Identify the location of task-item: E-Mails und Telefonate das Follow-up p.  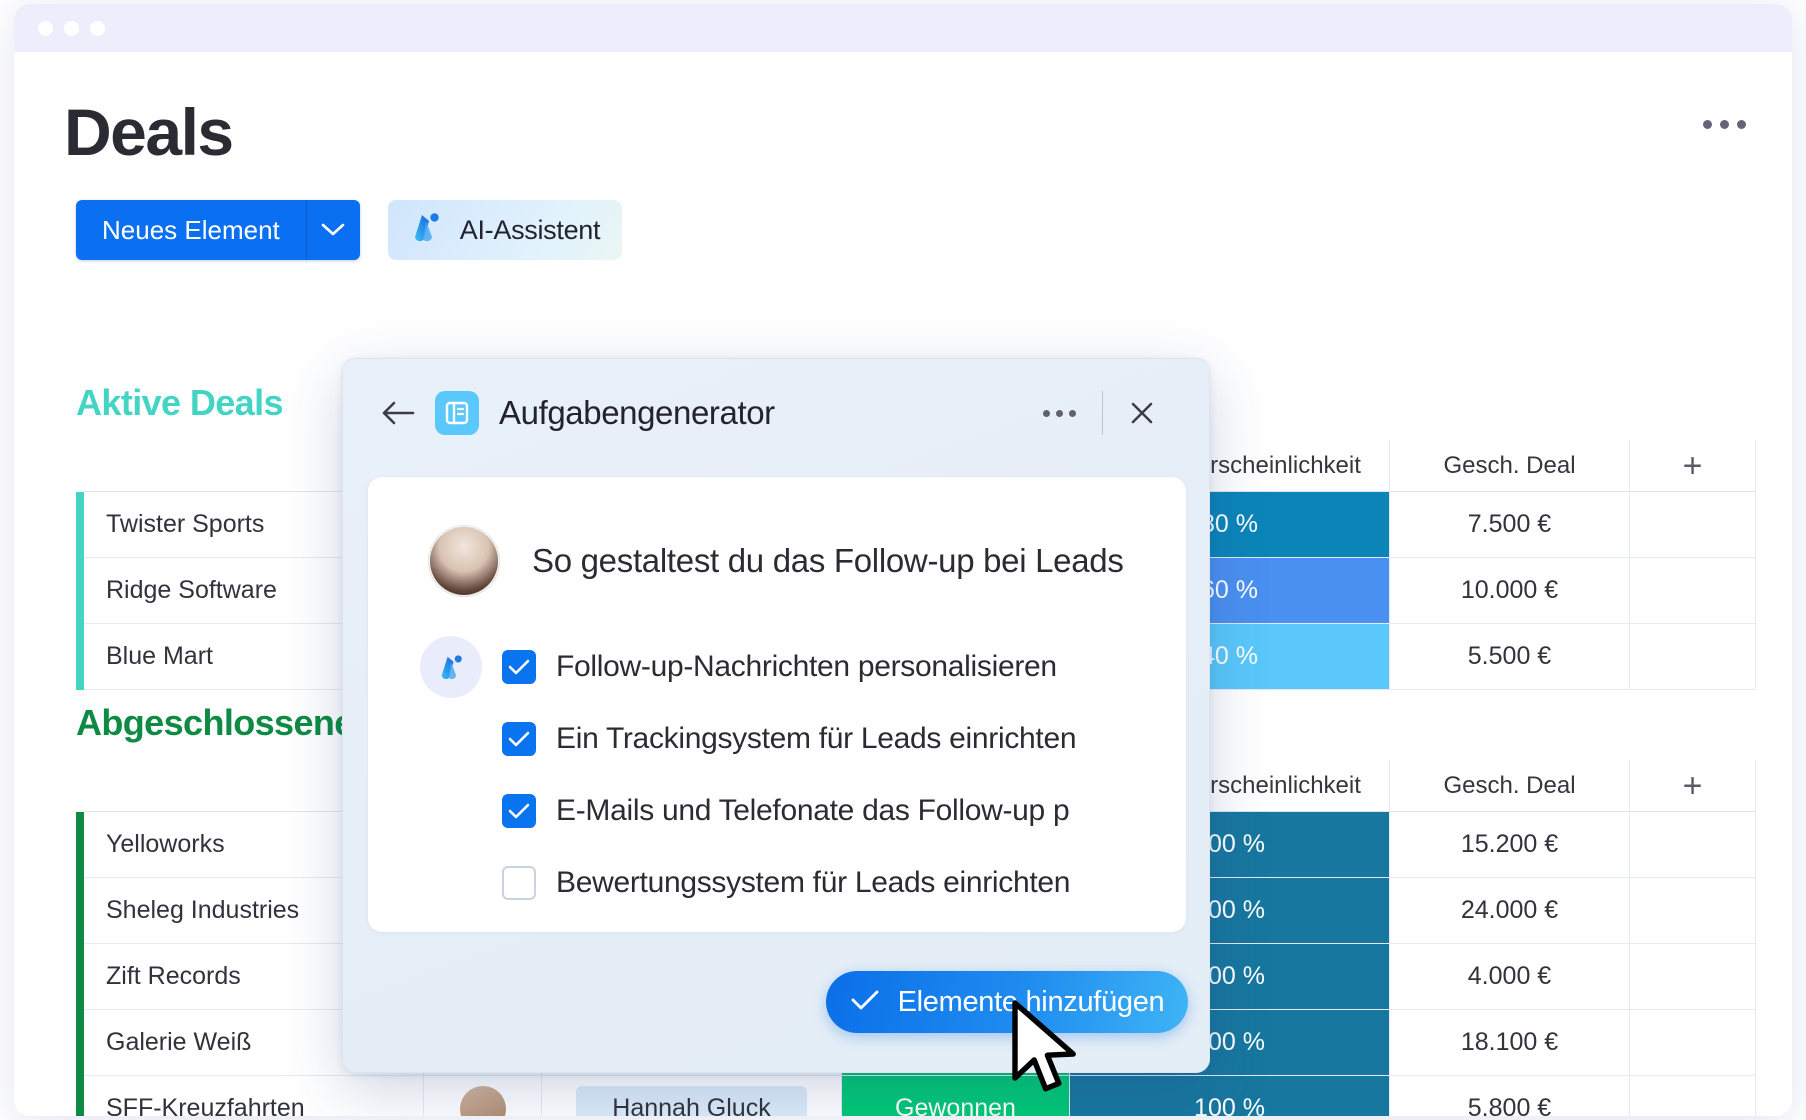
(777, 811).